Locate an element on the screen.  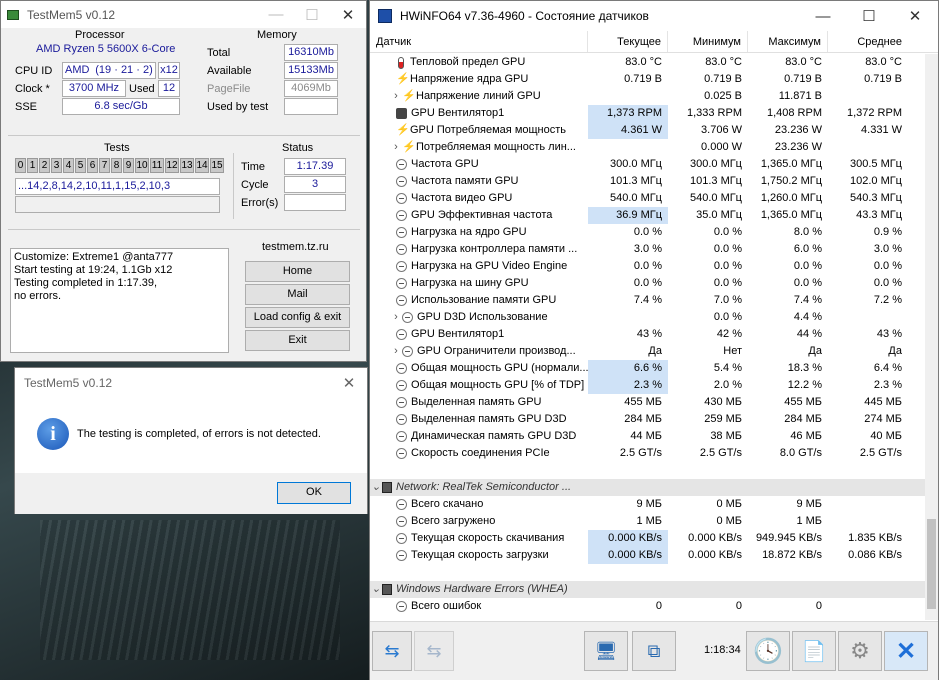
sensor-row: › GPU Ограничители производ... Да Нет Да Да is located at coordinates (654, 351).